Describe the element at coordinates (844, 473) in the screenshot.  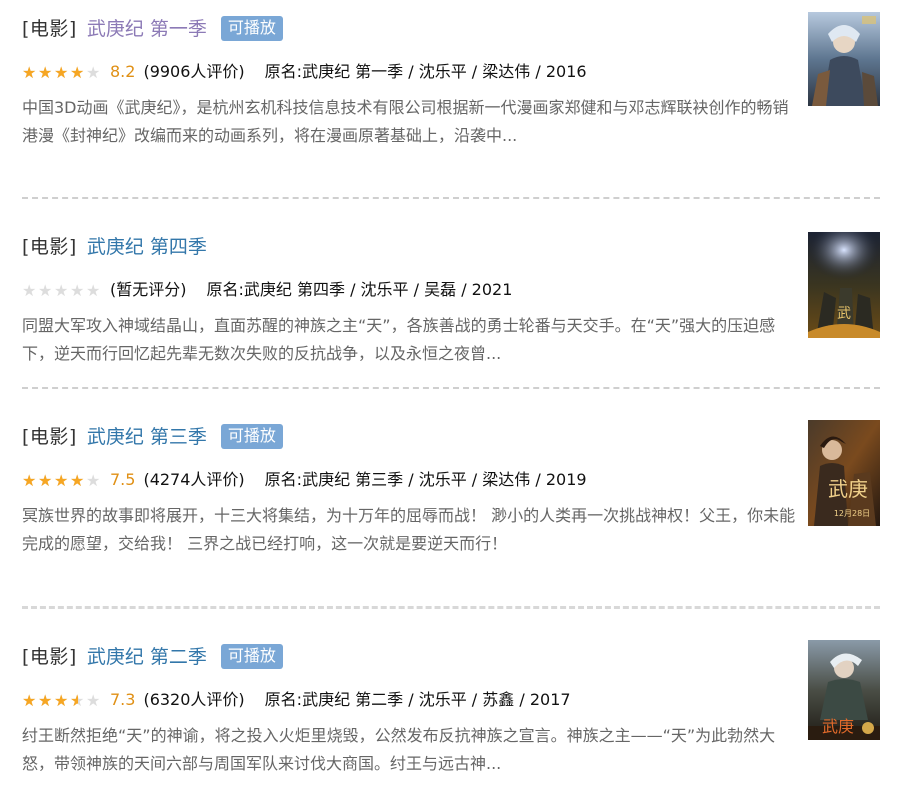
I see `poster-image: 武庚 12月28日` at that location.